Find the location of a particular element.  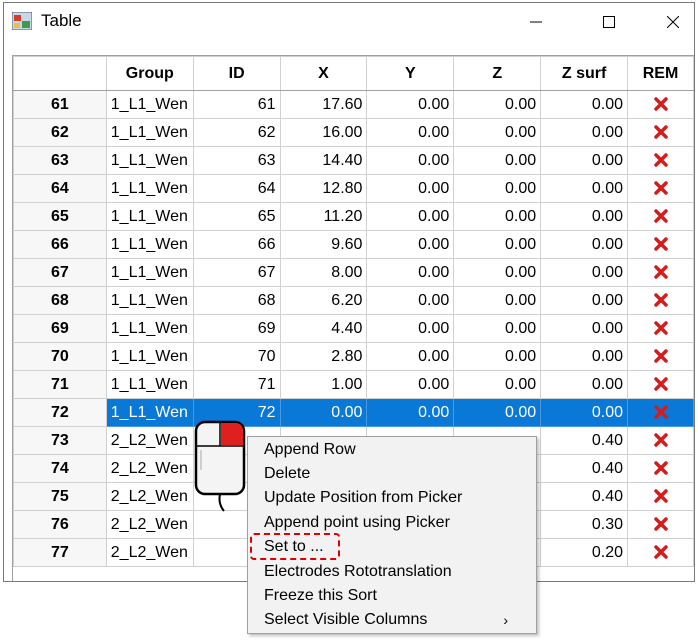

table-row: 67 1_L1_Wen 67 8.00 0.00 0.00 0.00 is located at coordinates (353, 272).